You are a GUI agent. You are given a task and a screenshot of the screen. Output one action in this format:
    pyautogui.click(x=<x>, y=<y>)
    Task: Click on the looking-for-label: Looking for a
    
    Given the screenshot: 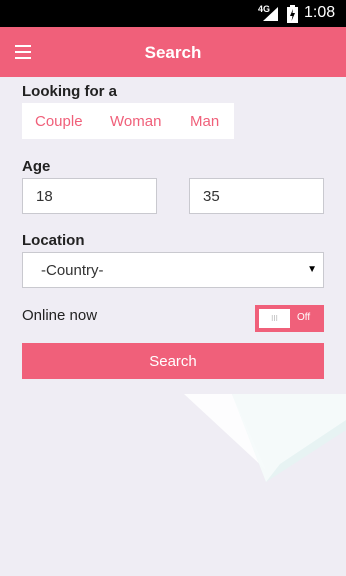 What is the action you would take?
    pyautogui.click(x=69, y=91)
    